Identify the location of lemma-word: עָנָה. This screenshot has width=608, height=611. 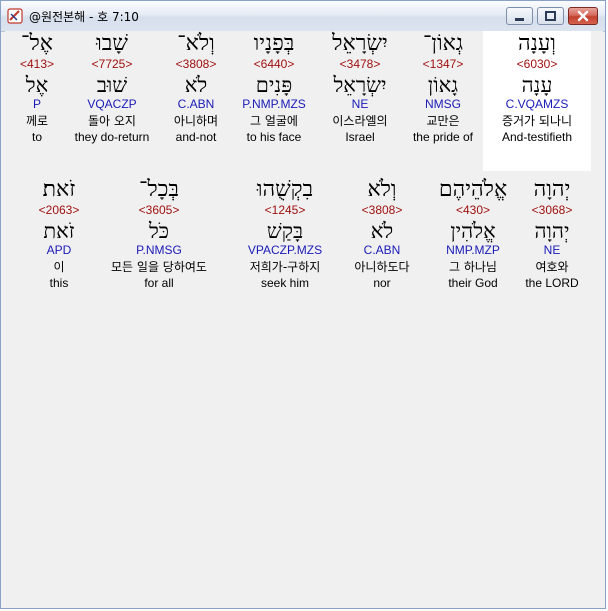
(537, 85).